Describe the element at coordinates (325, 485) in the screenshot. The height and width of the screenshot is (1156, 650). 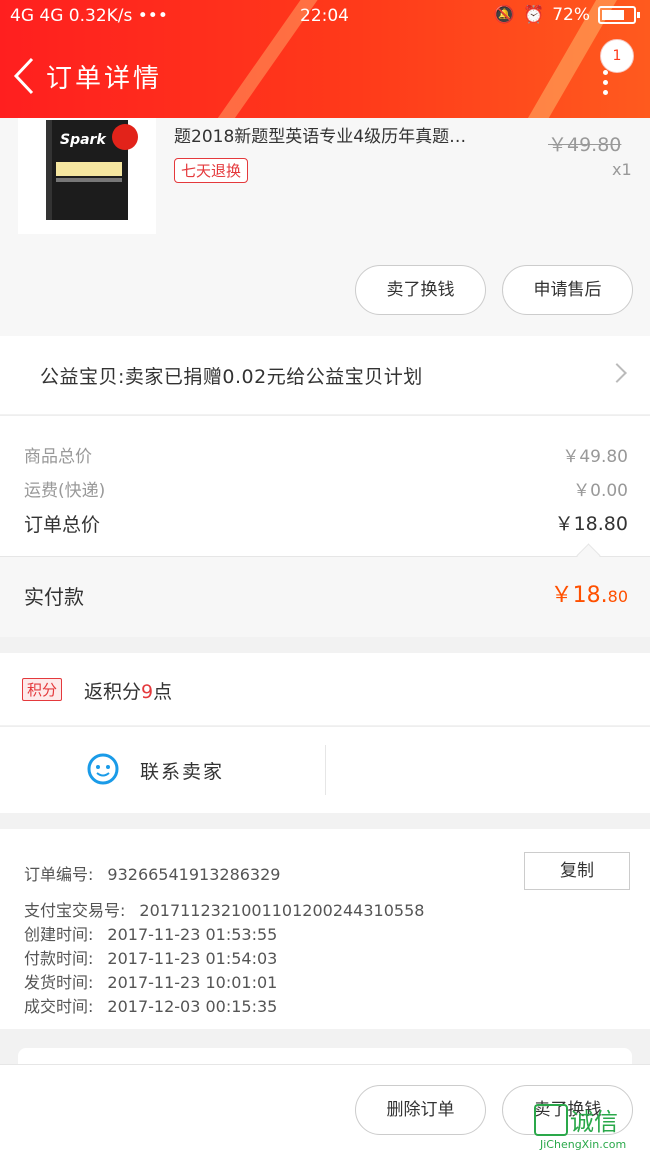
I see `price-summary: 商品总价 ￥49.80 运费(快递) ￥0.00 订单总价 ￥18.80` at that location.